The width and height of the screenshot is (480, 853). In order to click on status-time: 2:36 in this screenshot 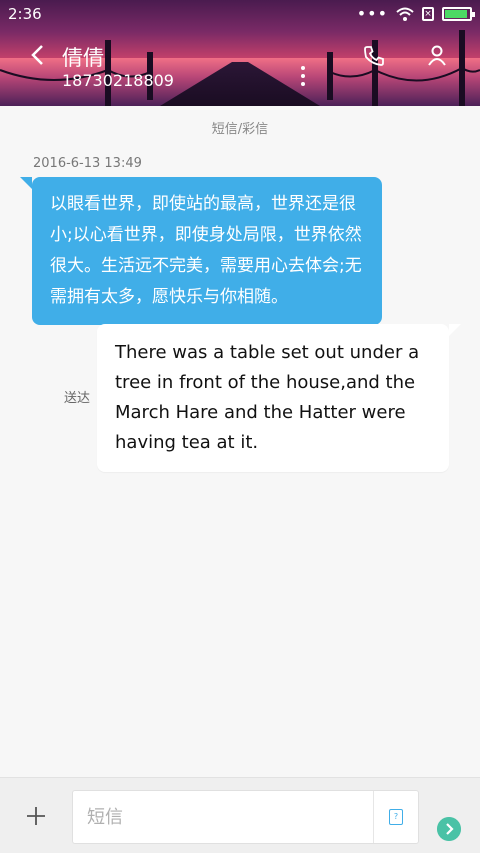, I will do `click(25, 14)`.